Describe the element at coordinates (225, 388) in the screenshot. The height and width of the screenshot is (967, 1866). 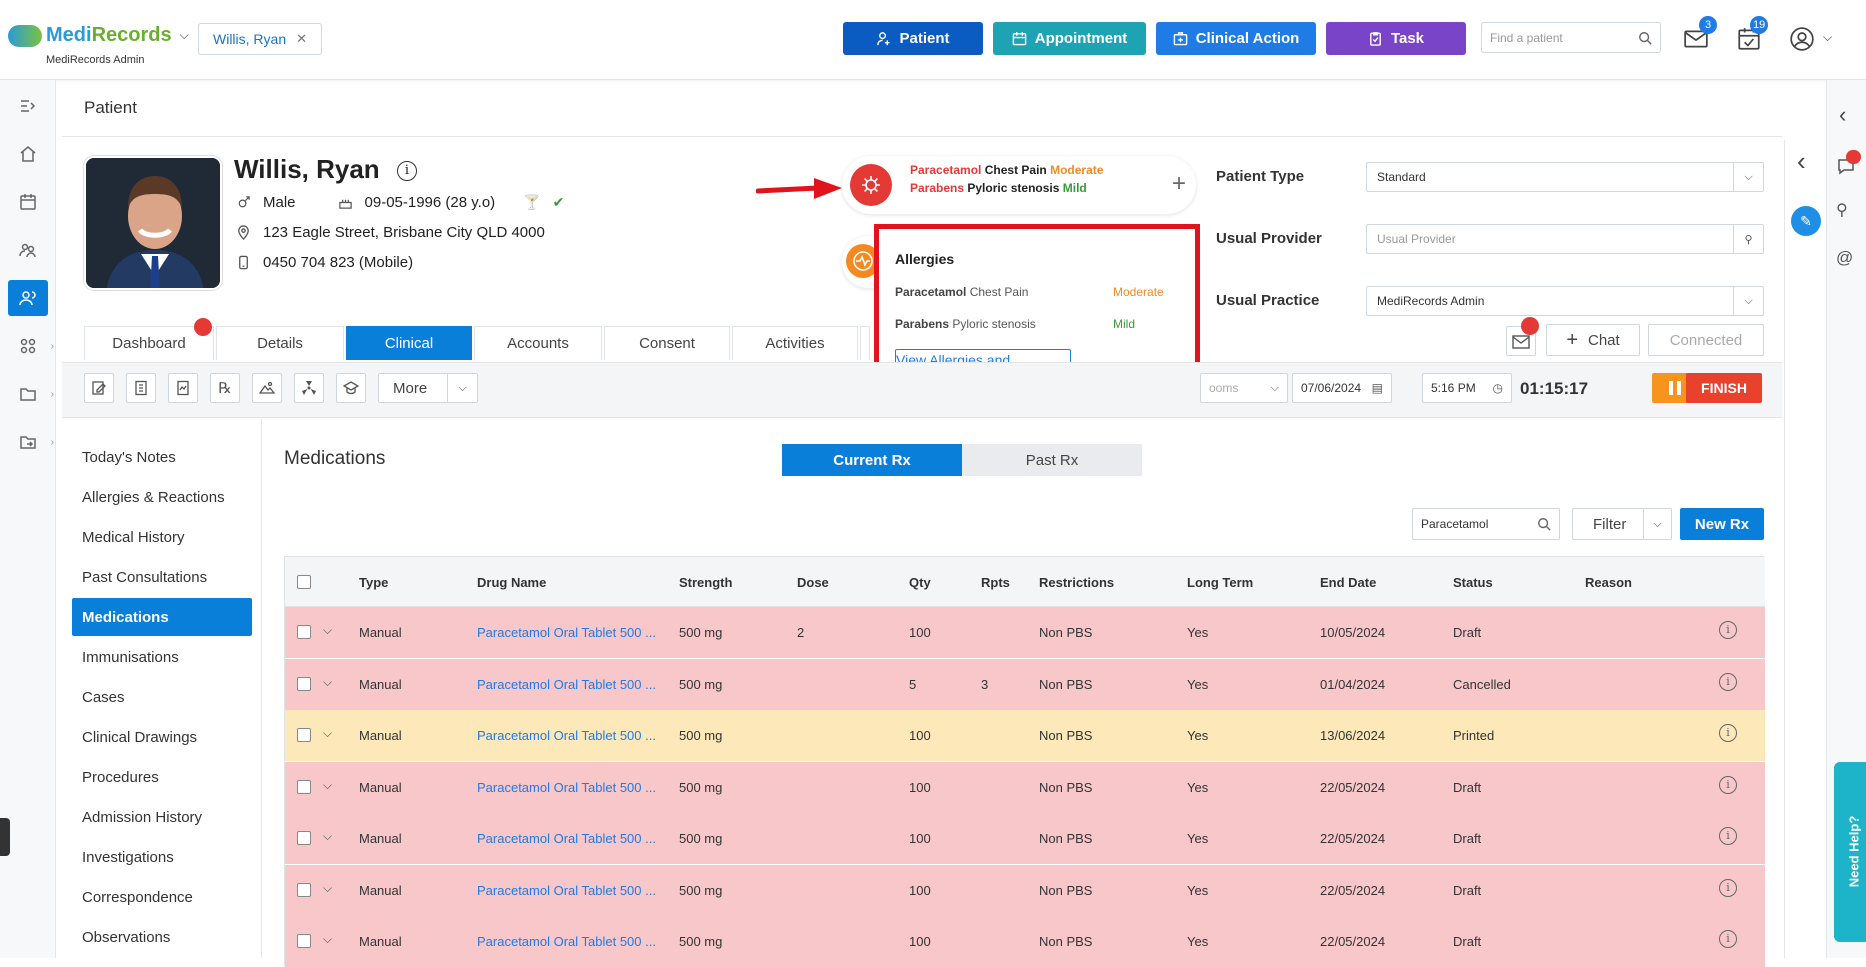
I see `prescription-tool-button: ℞` at that location.